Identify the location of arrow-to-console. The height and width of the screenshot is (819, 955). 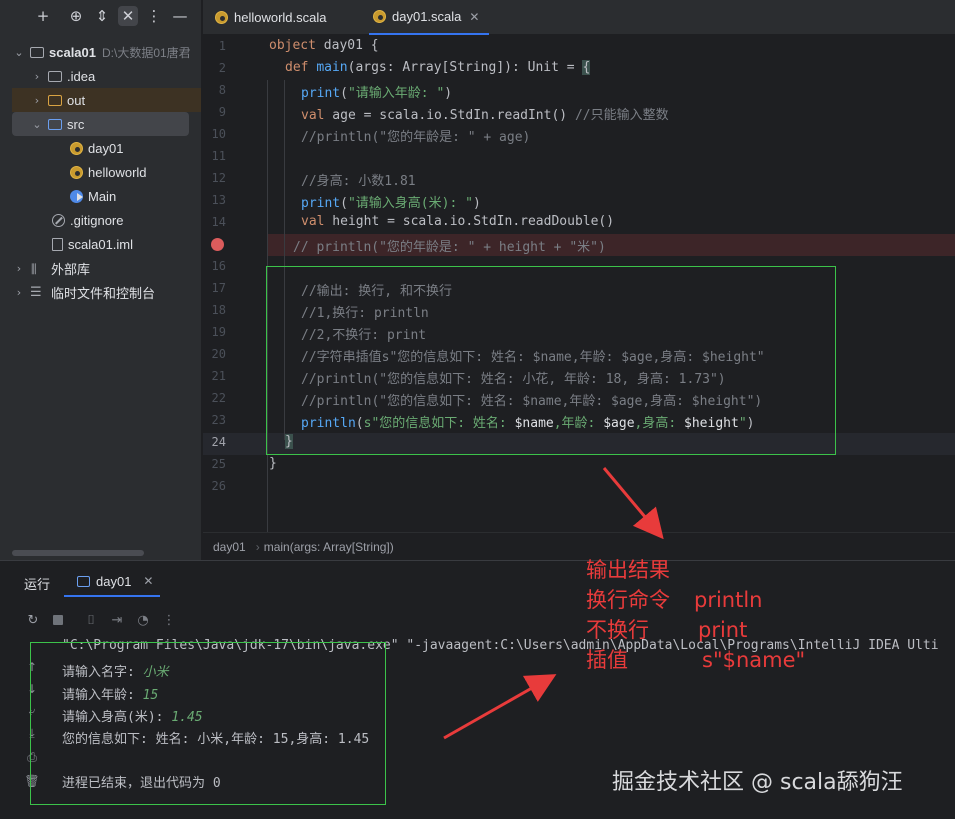
(500, 707).